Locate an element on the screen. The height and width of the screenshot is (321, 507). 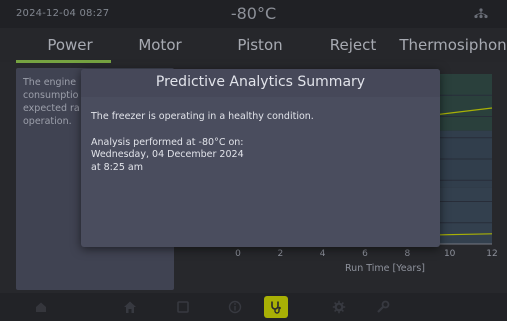
analysis-date: Wednesday, 04 December 2024 is located at coordinates (167, 154).